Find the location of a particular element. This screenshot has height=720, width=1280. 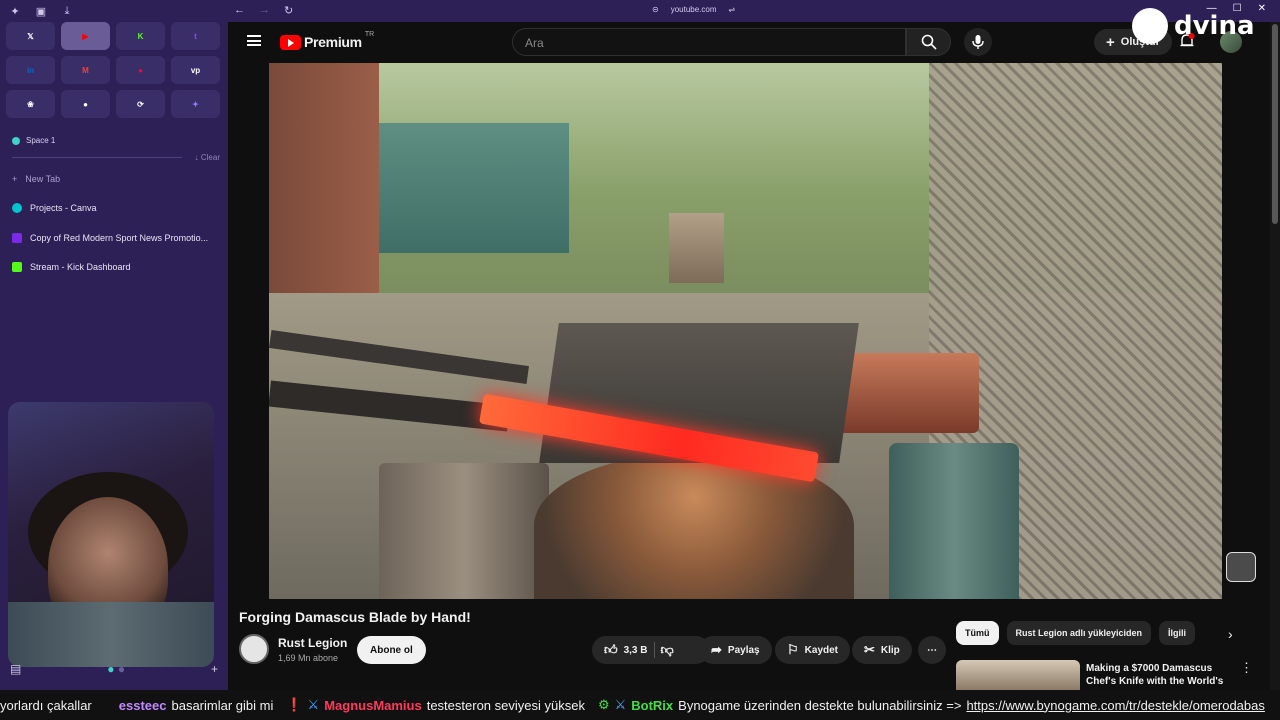

channel-avatar is located at coordinates (254, 649).